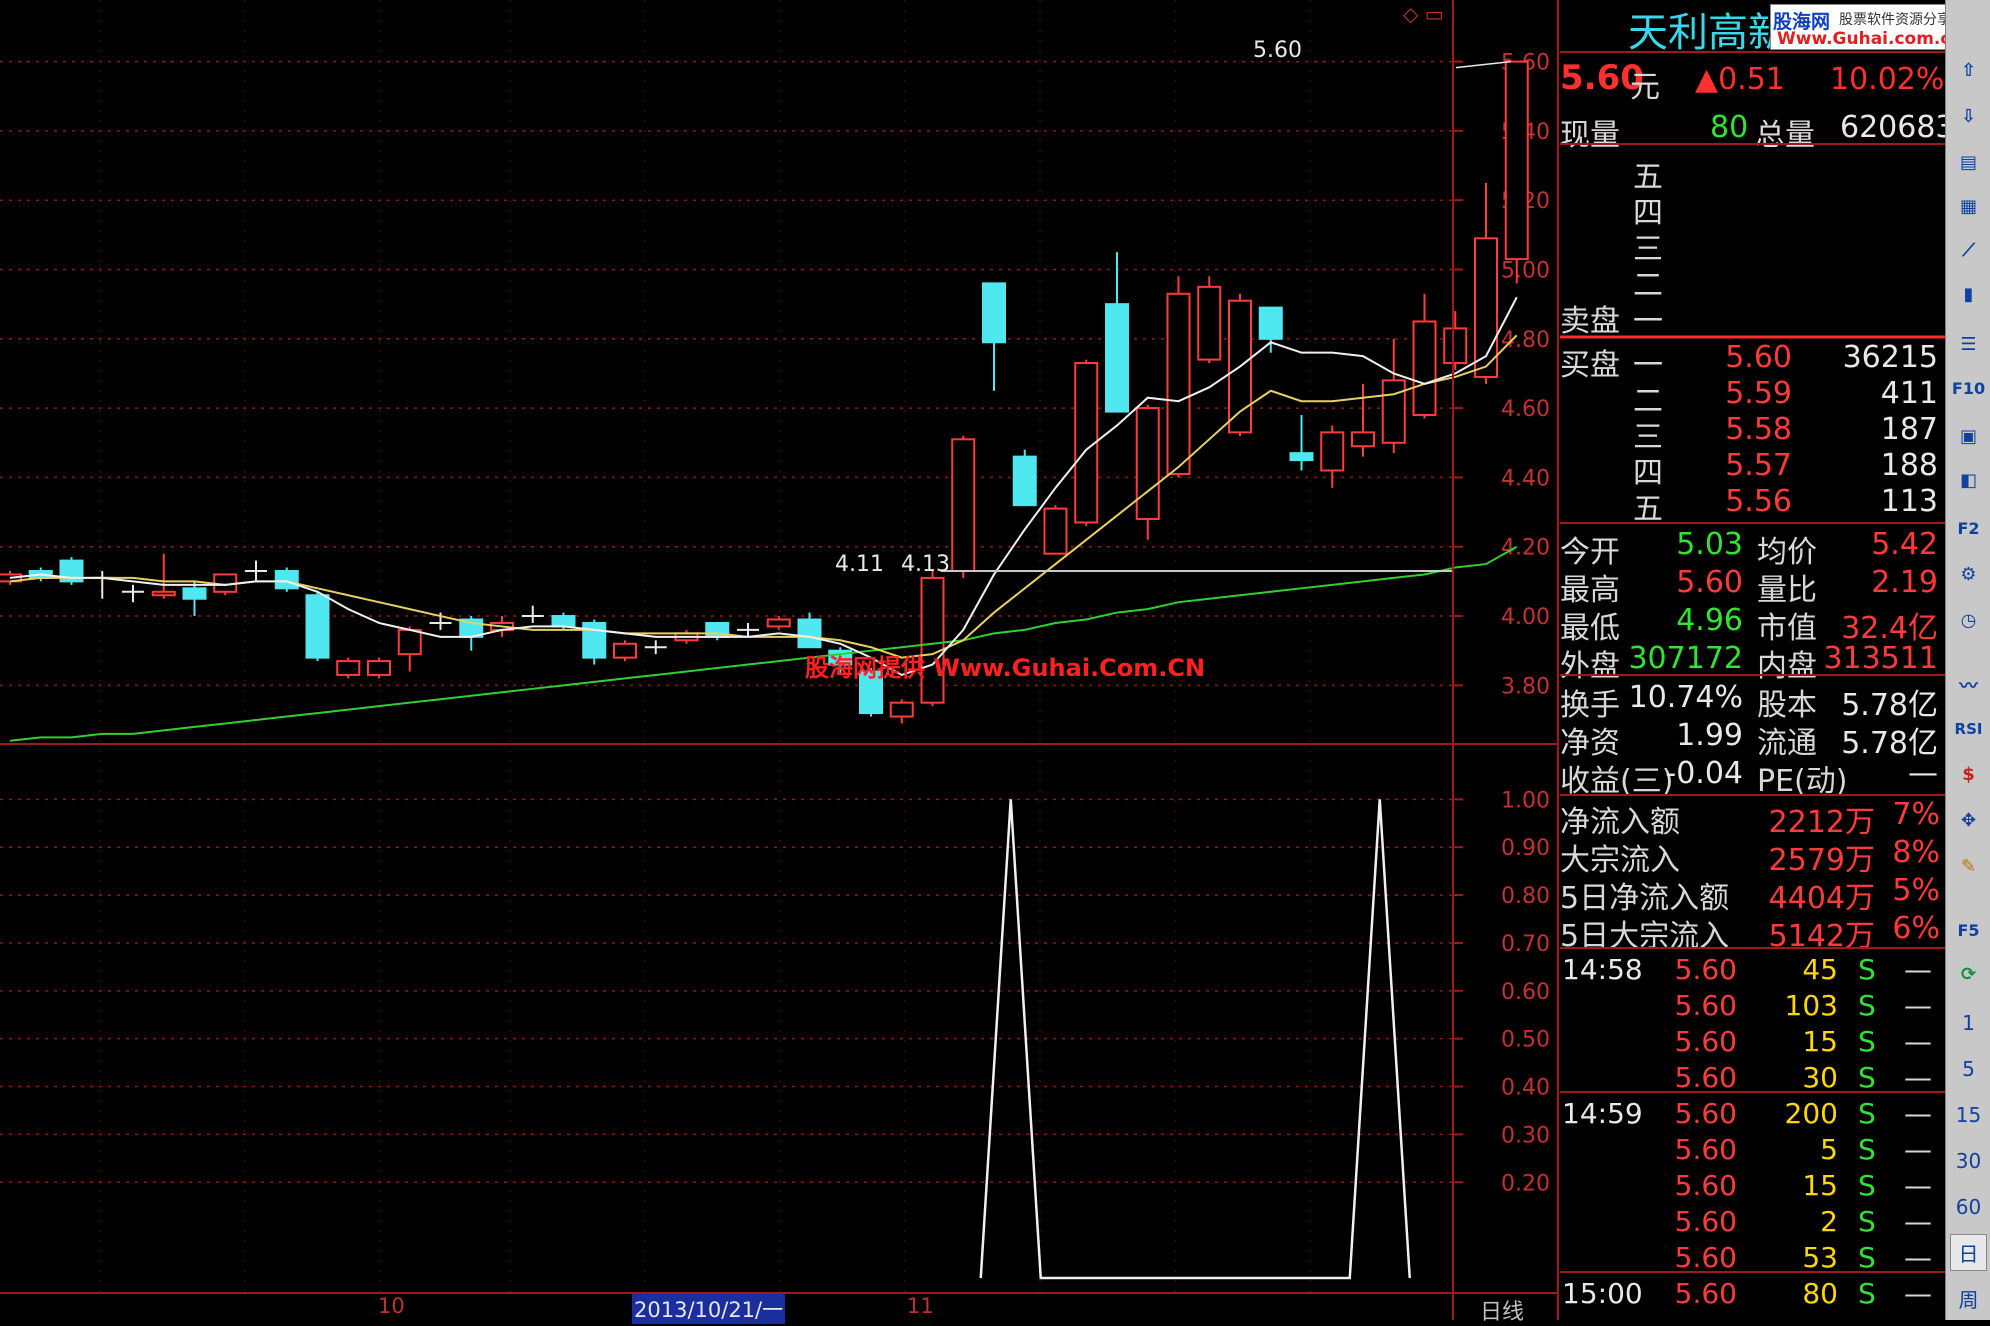 This screenshot has width=1990, height=1326. What do you see at coordinates (1968, 684) in the screenshot?
I see `wave-icon: 〰` at bounding box center [1968, 684].